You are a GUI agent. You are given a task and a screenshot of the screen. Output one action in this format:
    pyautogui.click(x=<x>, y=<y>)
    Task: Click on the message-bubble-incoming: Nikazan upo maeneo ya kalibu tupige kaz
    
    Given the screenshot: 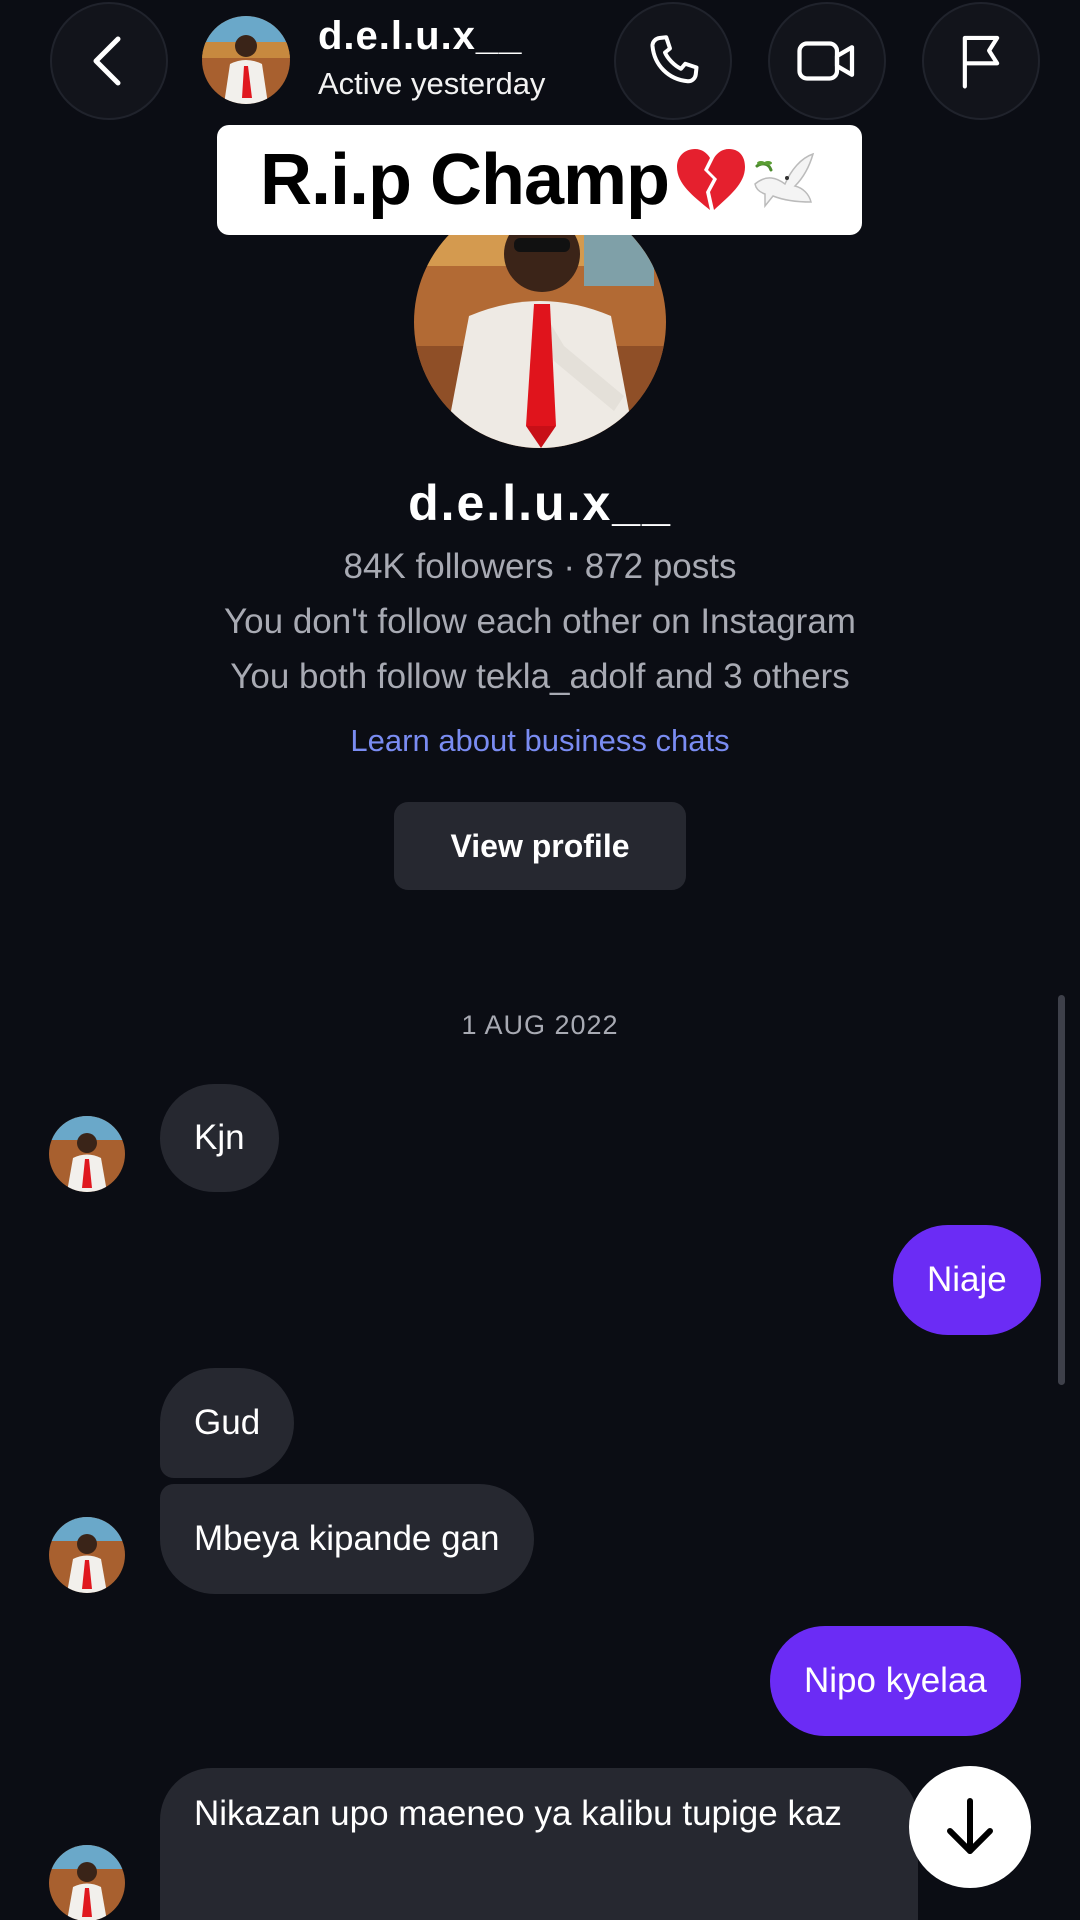 What is the action you would take?
    pyautogui.click(x=539, y=1844)
    